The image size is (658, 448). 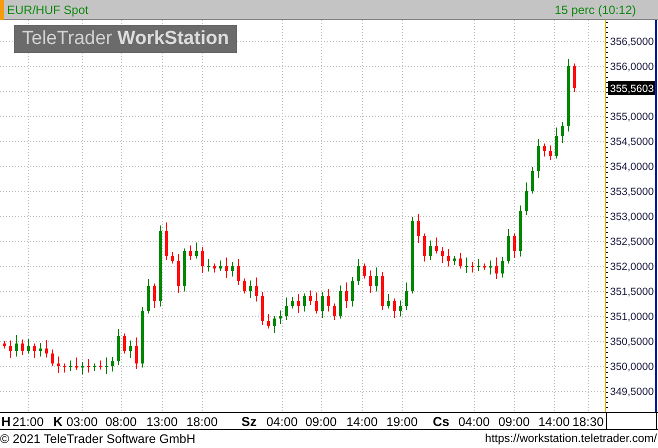 What do you see at coordinates (402, 422) in the screenshot?
I see `time-label: 19:00` at bounding box center [402, 422].